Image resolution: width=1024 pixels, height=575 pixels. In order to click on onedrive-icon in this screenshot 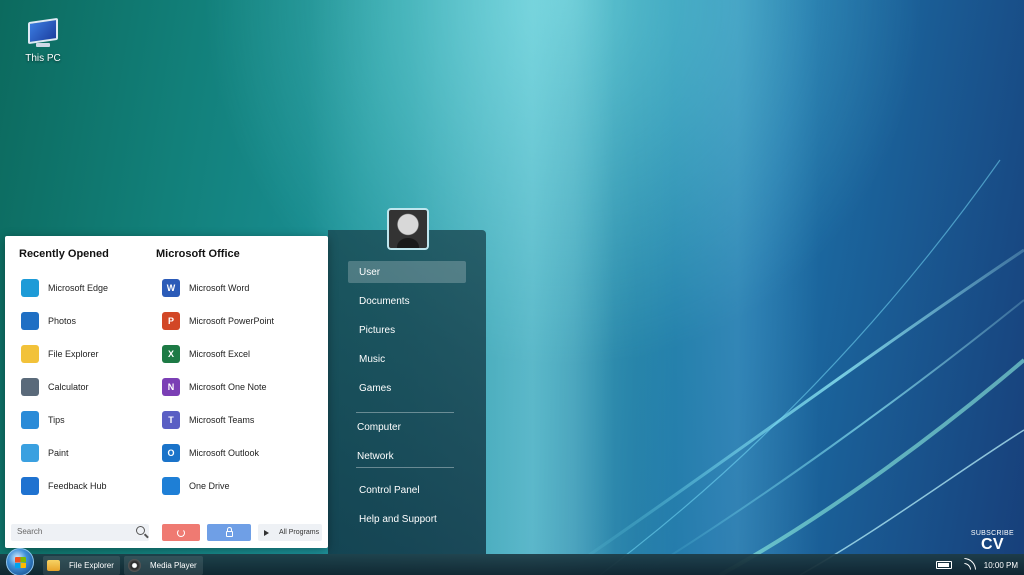, I will do `click(171, 485)`.